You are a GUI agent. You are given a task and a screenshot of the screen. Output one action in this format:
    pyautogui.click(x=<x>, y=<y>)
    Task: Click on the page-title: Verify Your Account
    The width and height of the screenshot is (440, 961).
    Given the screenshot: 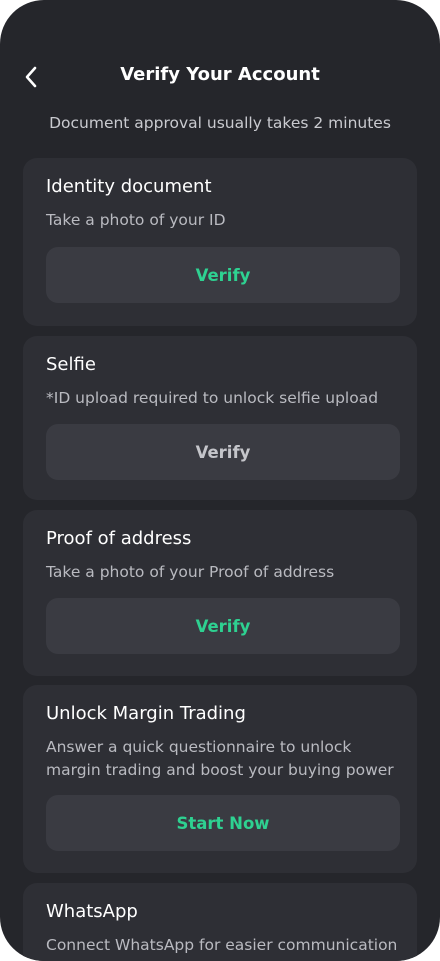 What is the action you would take?
    pyautogui.click(x=220, y=74)
    